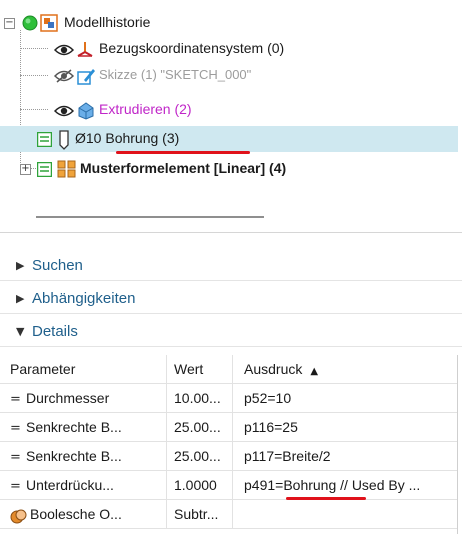 The image size is (462, 534). What do you see at coordinates (195, 485) in the screenshot?
I see `value-cell: 1.0000` at bounding box center [195, 485].